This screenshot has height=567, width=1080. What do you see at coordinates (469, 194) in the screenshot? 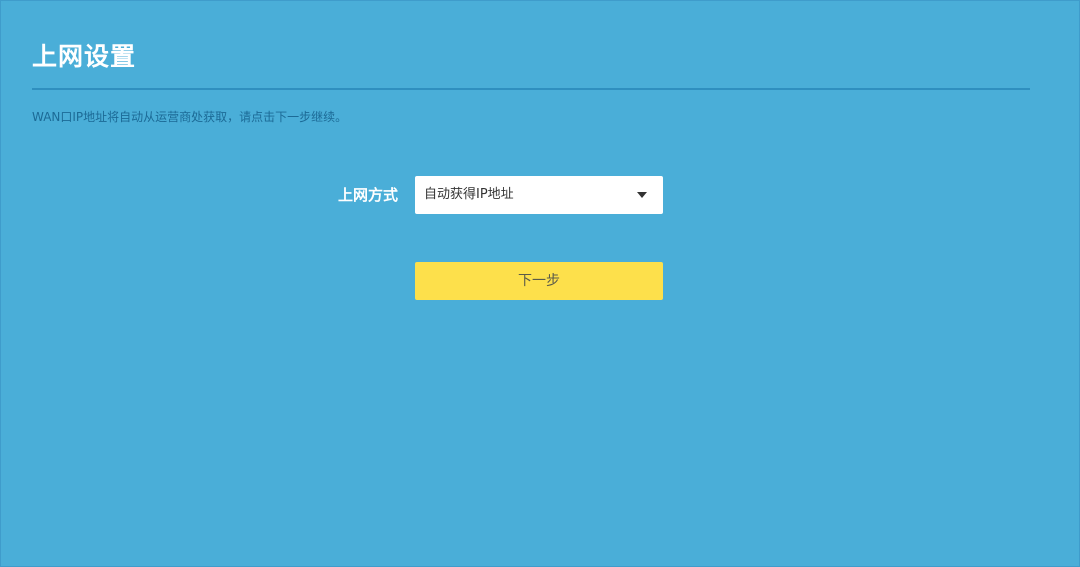
I see `connection-type-selected-value: 自动获得IP地址` at bounding box center [469, 194].